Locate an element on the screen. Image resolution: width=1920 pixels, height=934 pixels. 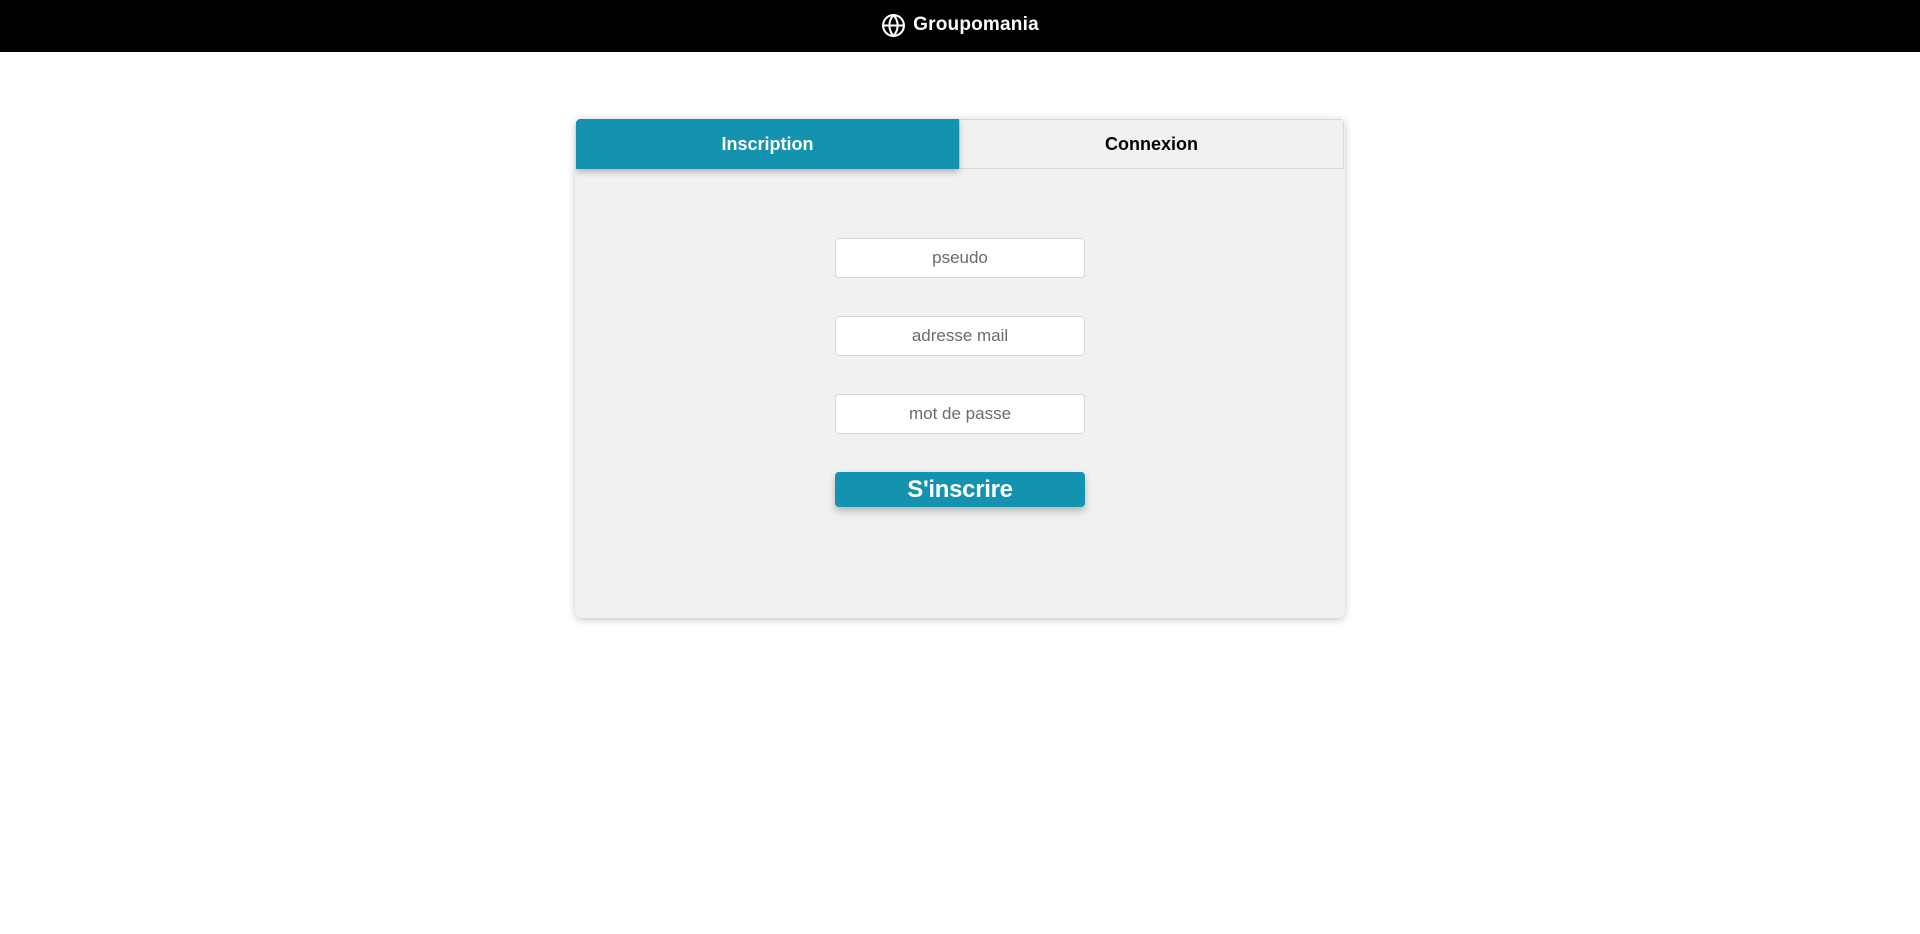
globe-icon is located at coordinates (893, 25).